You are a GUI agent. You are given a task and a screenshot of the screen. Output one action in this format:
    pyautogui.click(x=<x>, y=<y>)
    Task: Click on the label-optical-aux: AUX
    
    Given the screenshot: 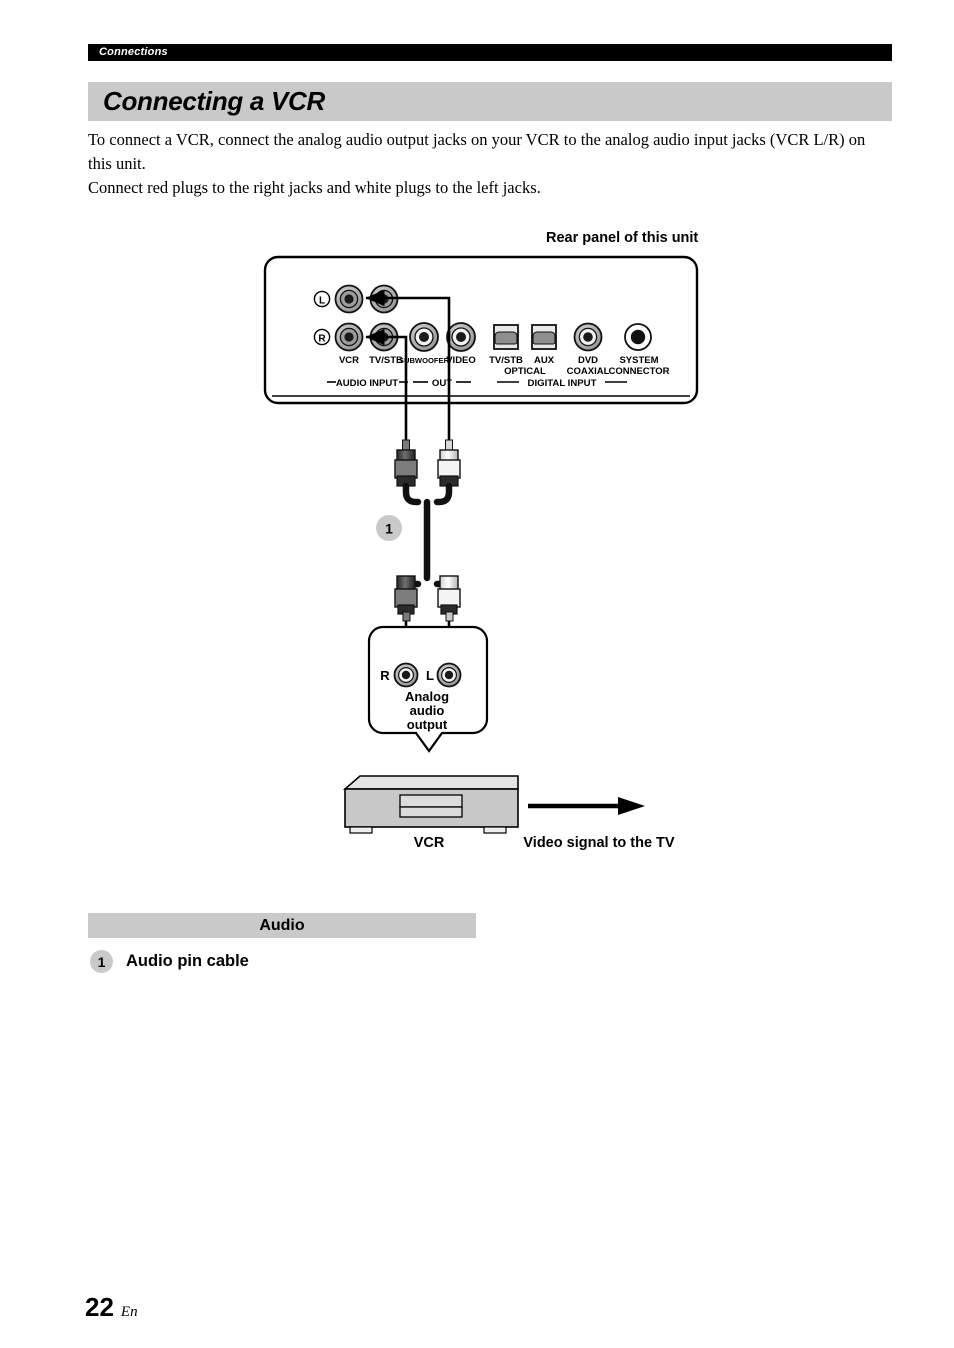 What is the action you would take?
    pyautogui.click(x=544, y=360)
    